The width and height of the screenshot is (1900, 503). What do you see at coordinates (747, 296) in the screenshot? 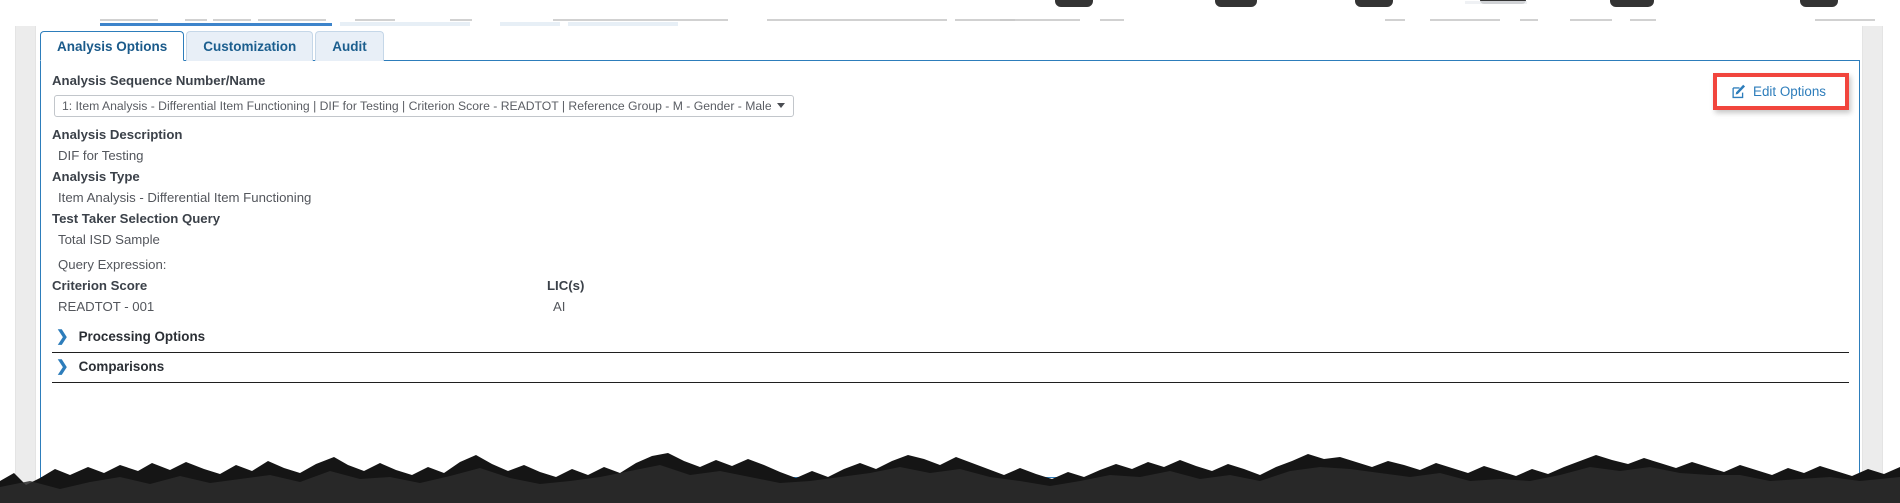
I see `lic-column: LIC(s) AI` at bounding box center [747, 296].